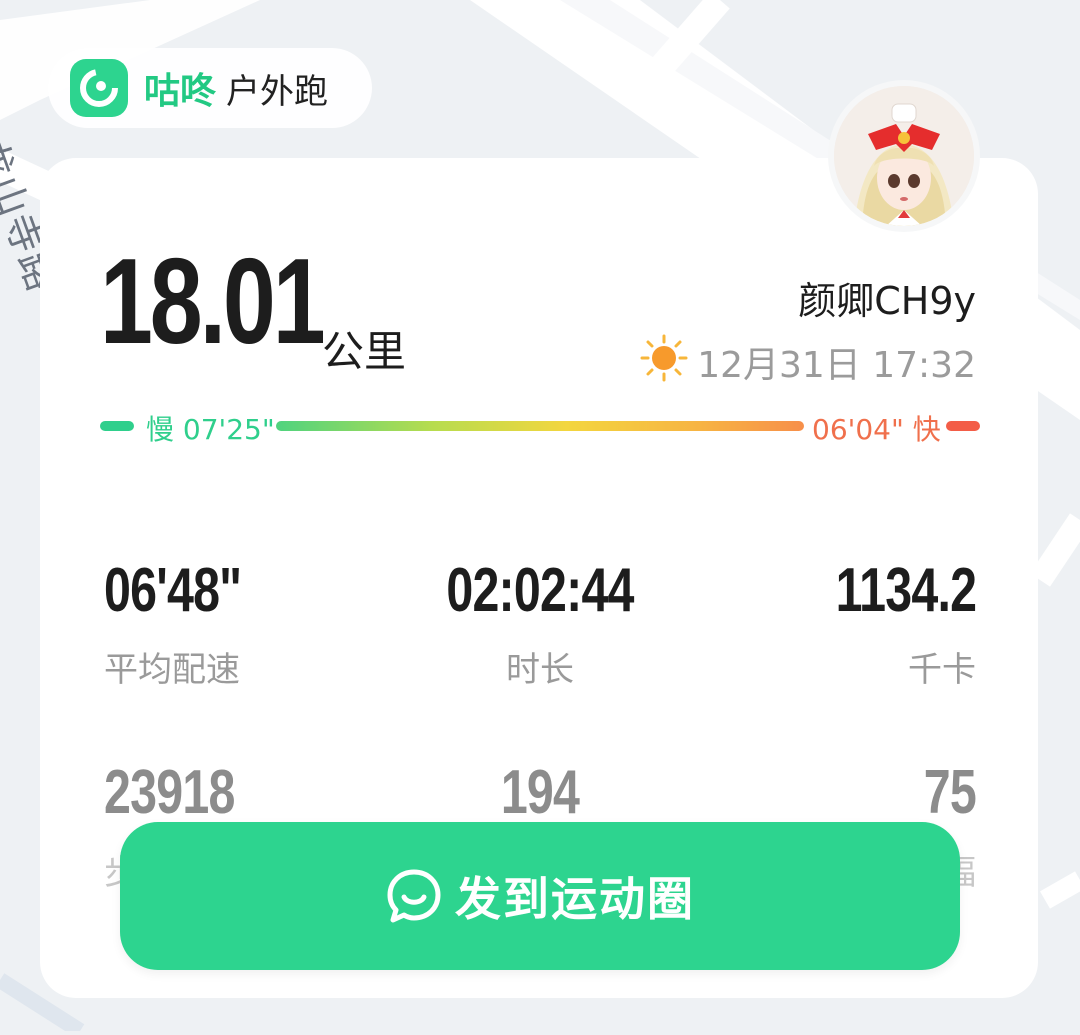 This screenshot has width=1080, height=1035. What do you see at coordinates (117, 426) in the screenshot?
I see `pace-slow-marker` at bounding box center [117, 426].